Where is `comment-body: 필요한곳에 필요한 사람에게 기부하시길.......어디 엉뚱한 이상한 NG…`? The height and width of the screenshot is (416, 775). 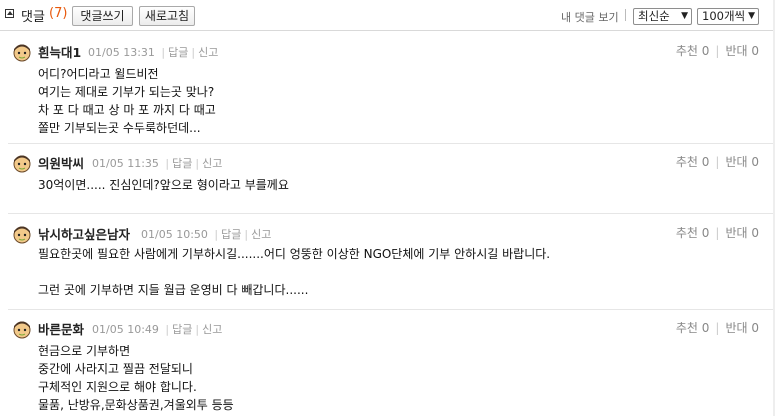 comment-body: 필요한곳에 필요한 사람에게 기부하시길.......어디 엉뚱한 이상한 NG… is located at coordinates (294, 272).